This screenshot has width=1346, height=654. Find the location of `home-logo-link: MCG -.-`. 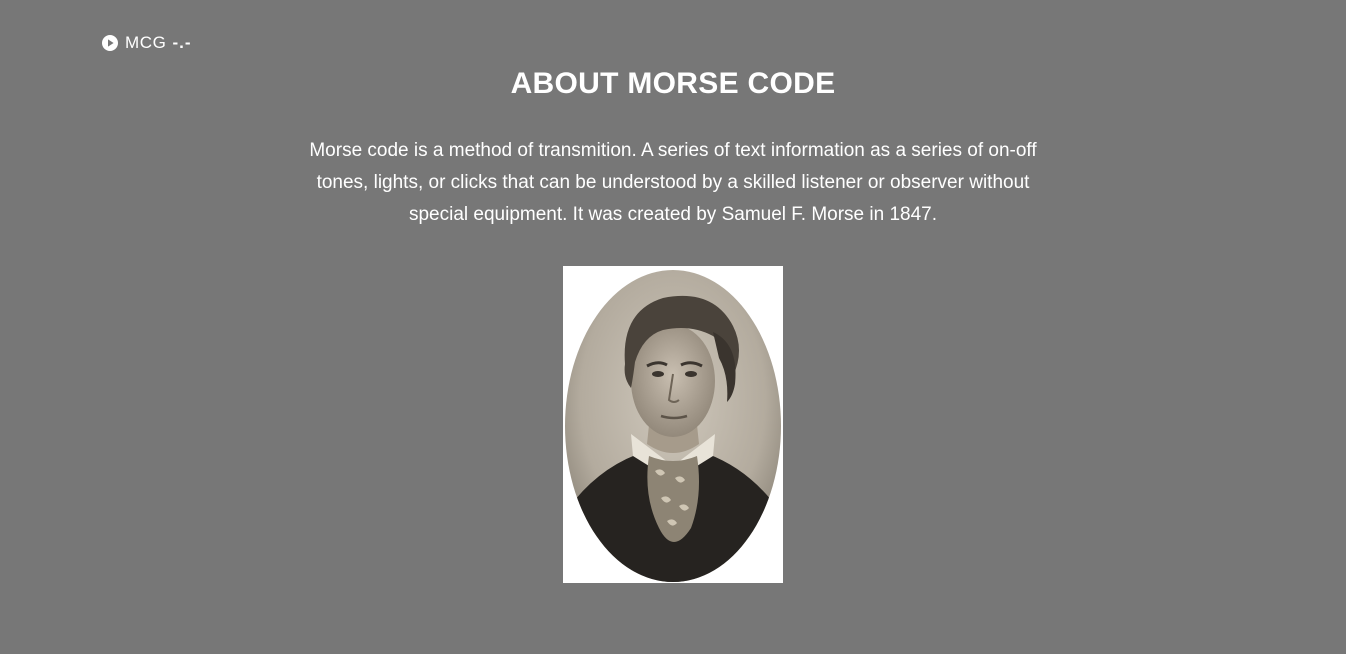

home-logo-link: MCG -.- is located at coordinates (147, 43).